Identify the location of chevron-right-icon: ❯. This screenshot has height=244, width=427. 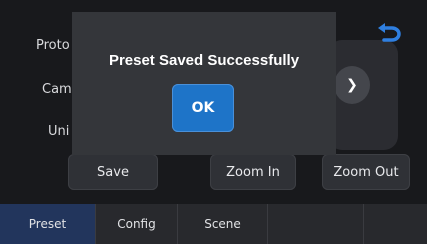
(352, 85).